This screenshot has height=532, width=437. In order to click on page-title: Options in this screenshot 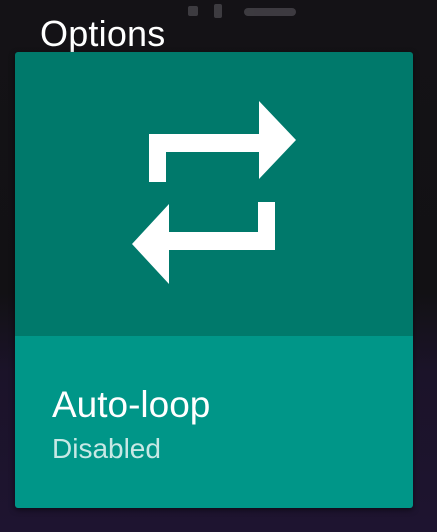, I will do `click(103, 33)`.